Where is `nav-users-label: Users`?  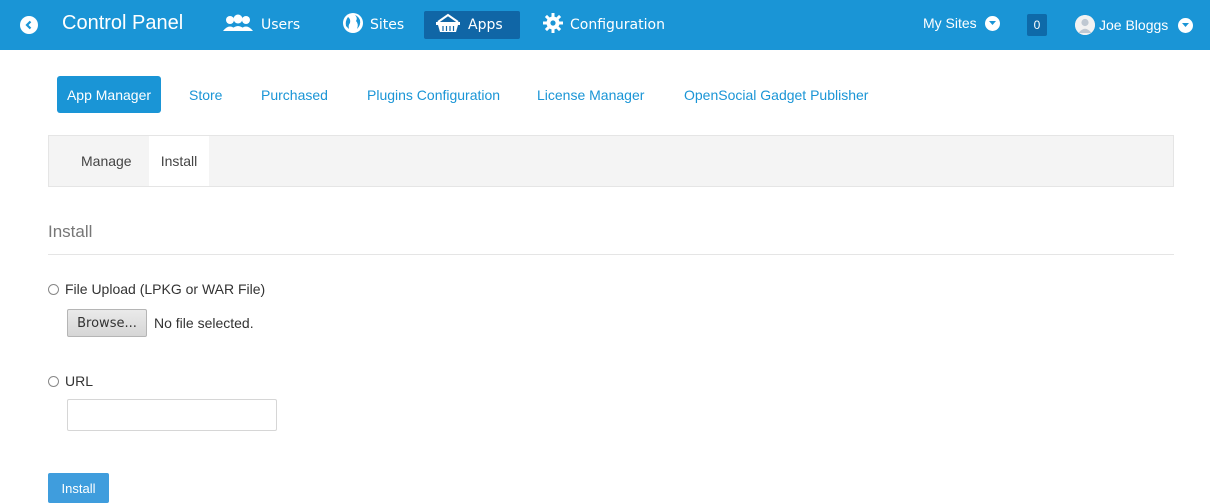
nav-users-label: Users is located at coordinates (281, 25).